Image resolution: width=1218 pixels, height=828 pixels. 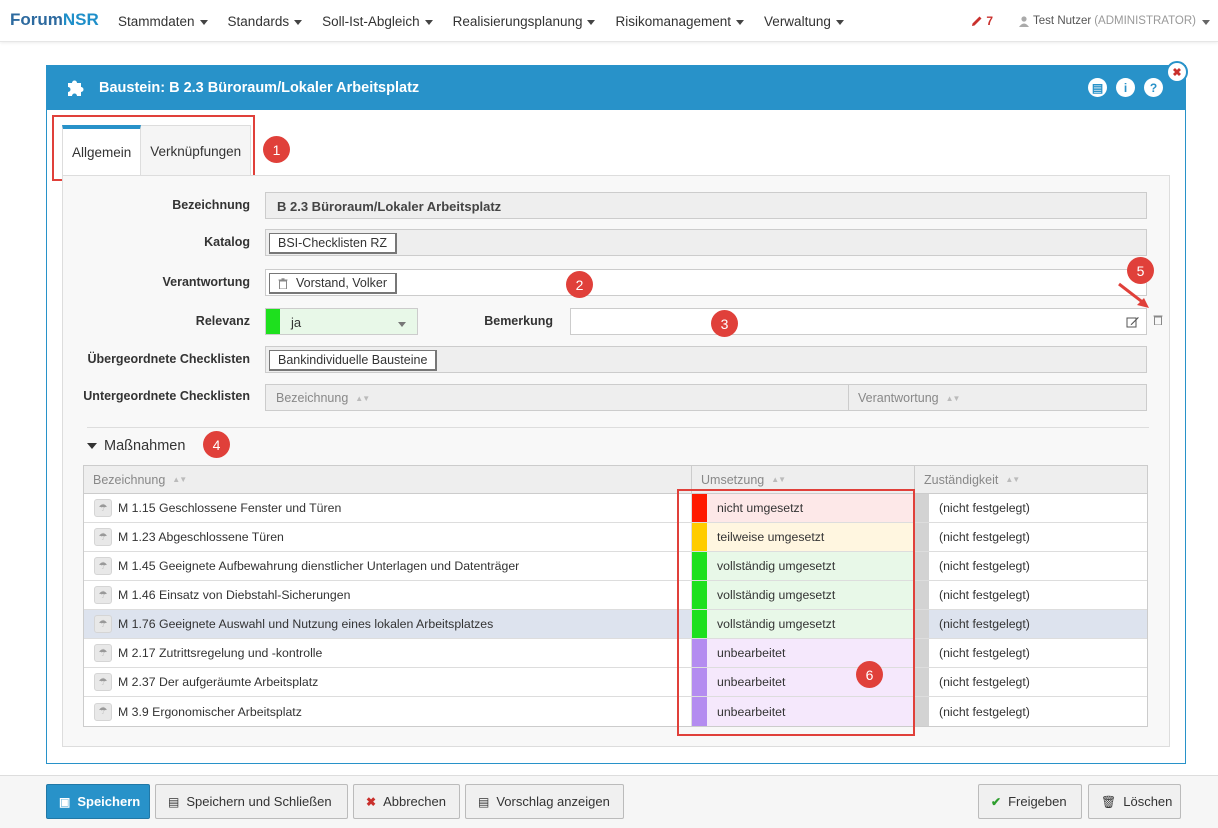 I want to click on save-close-icon: ▤, so click(x=174, y=801).